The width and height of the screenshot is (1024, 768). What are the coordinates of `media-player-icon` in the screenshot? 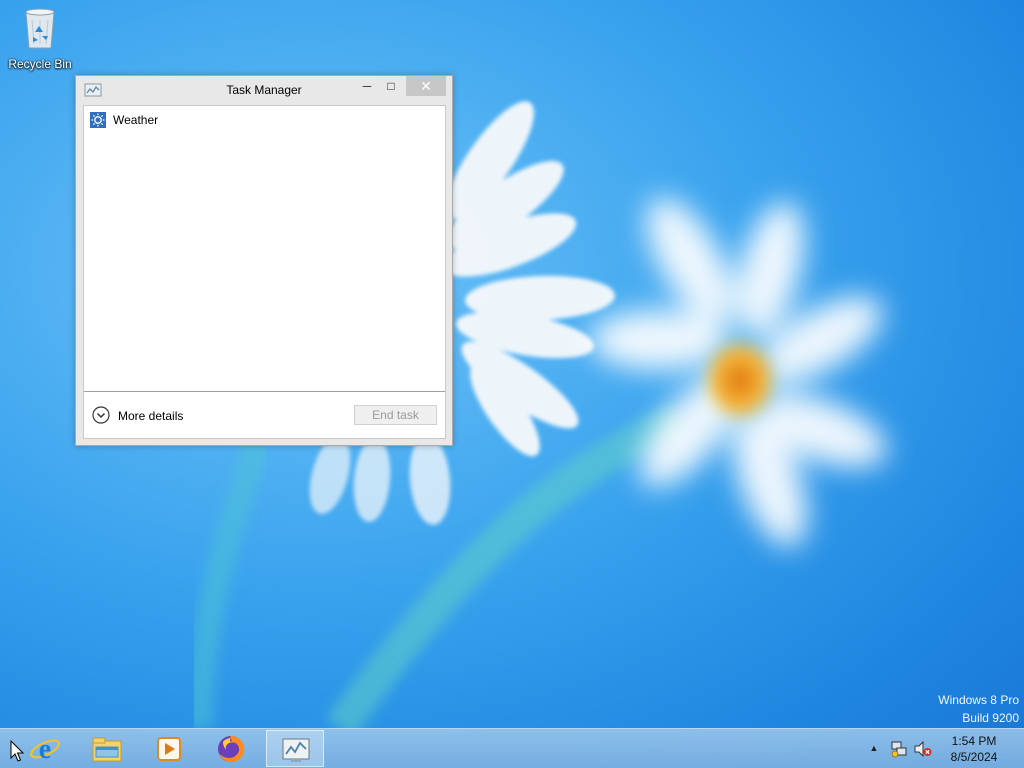 It's located at (169, 749).